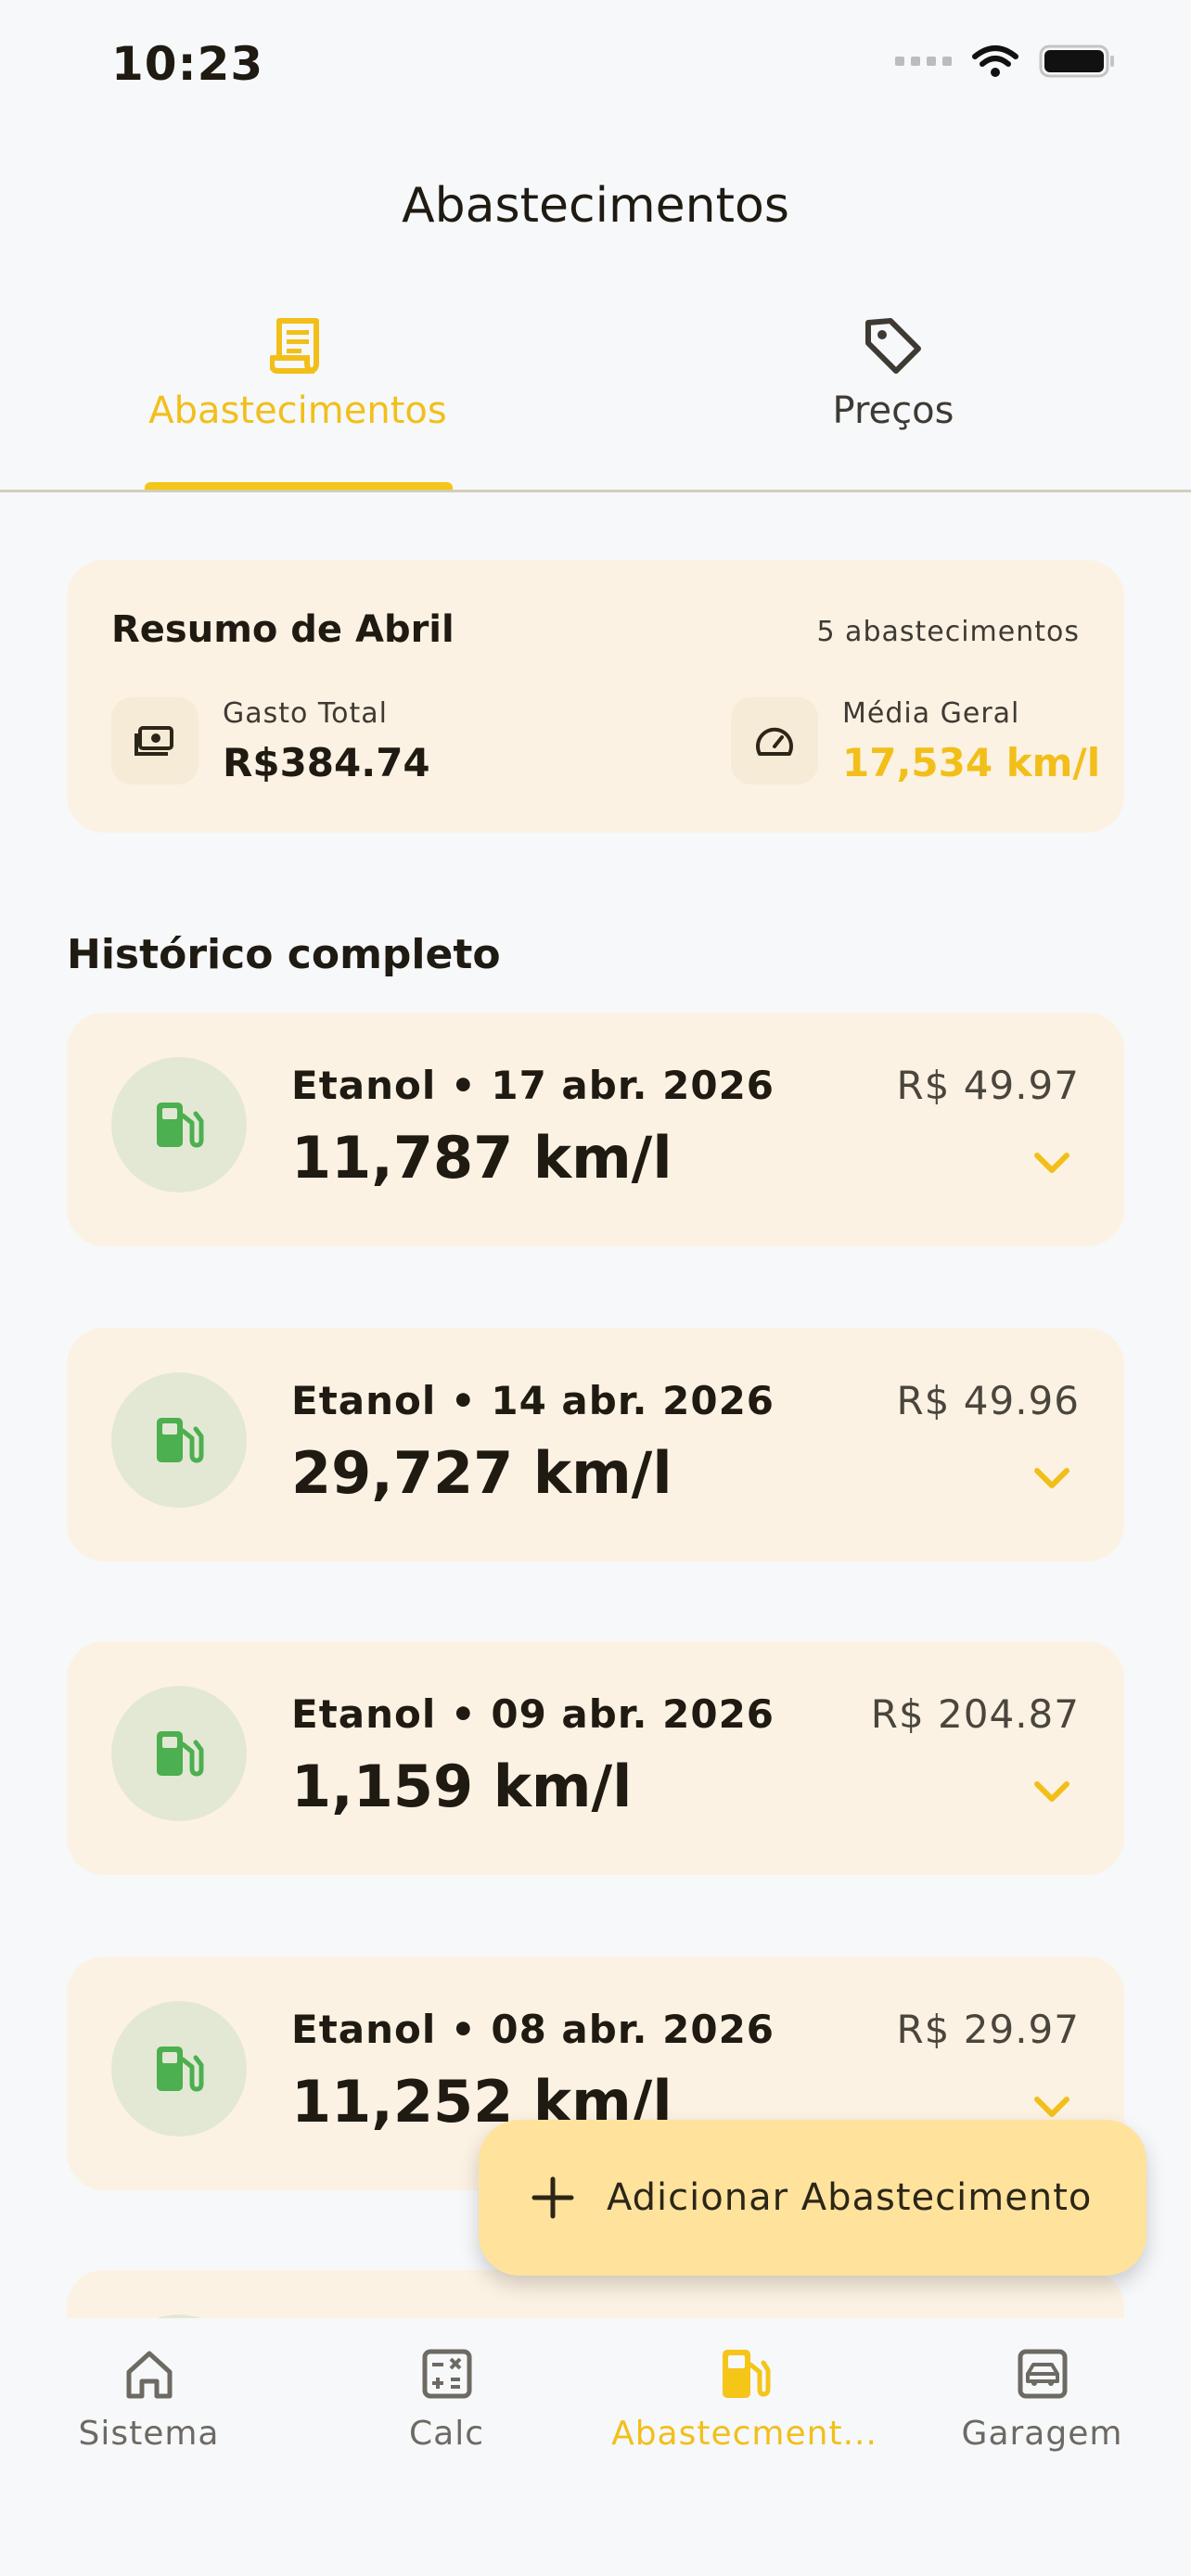 This screenshot has height=2576, width=1191. Describe the element at coordinates (931, 713) in the screenshot. I see `avg-label: Média Geral` at that location.